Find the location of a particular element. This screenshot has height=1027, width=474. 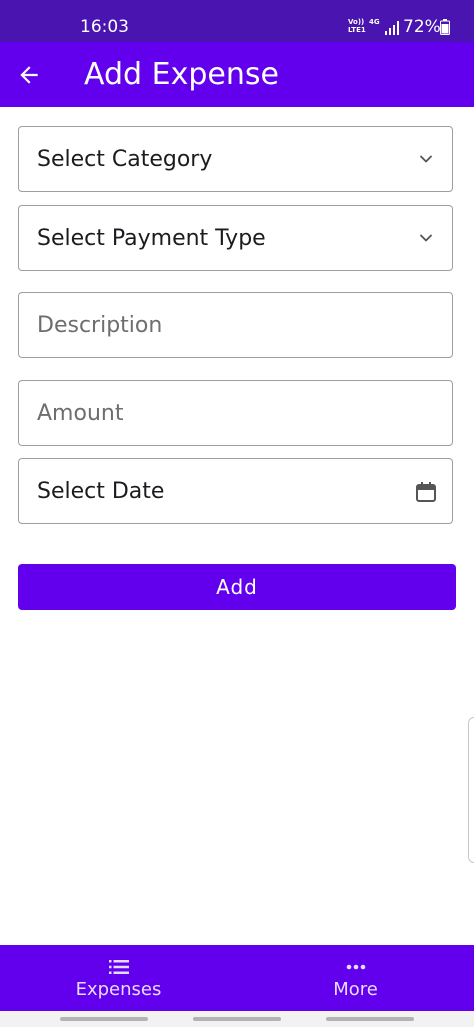

more-horizontal-icon is located at coordinates (355, 967).